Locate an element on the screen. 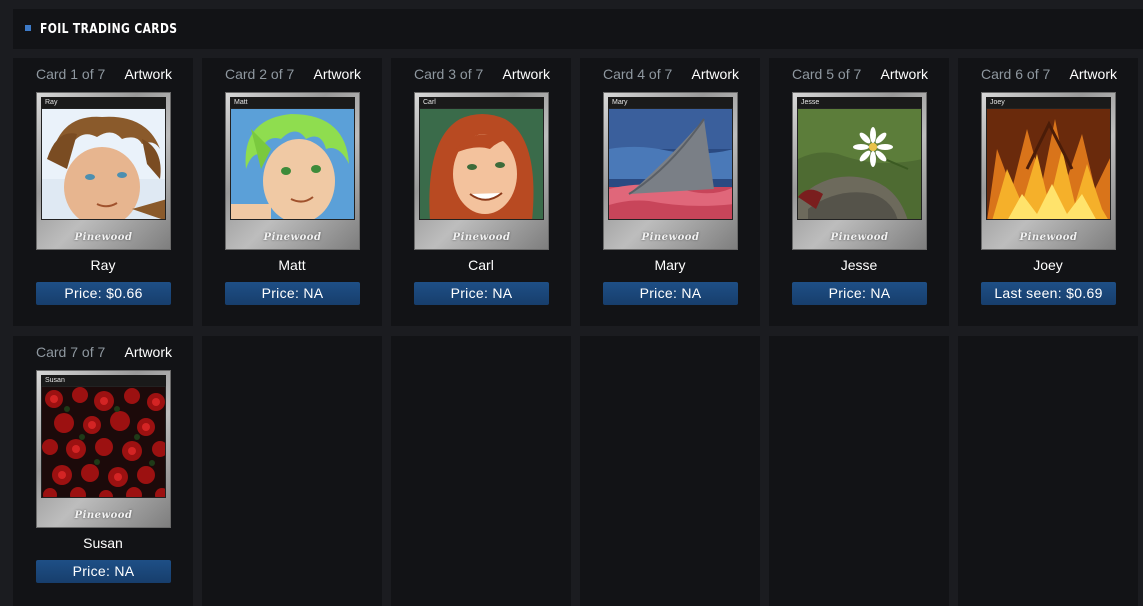  card-counter: Card 5 of 7 is located at coordinates (827, 74).